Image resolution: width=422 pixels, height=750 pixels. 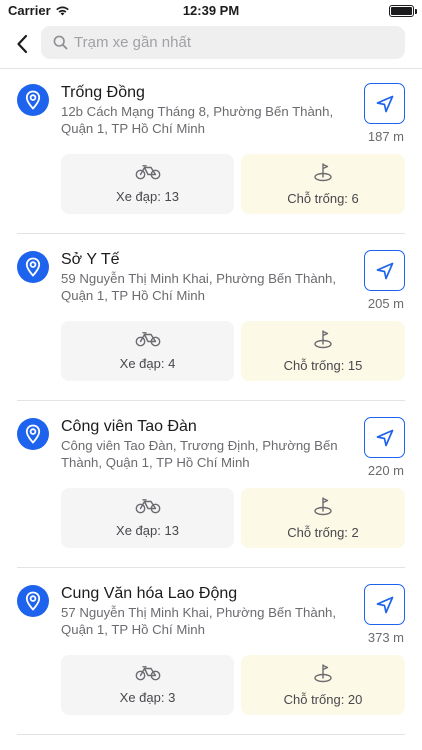 What do you see at coordinates (385, 470) in the screenshot?
I see `distance-label: 220 m` at bounding box center [385, 470].